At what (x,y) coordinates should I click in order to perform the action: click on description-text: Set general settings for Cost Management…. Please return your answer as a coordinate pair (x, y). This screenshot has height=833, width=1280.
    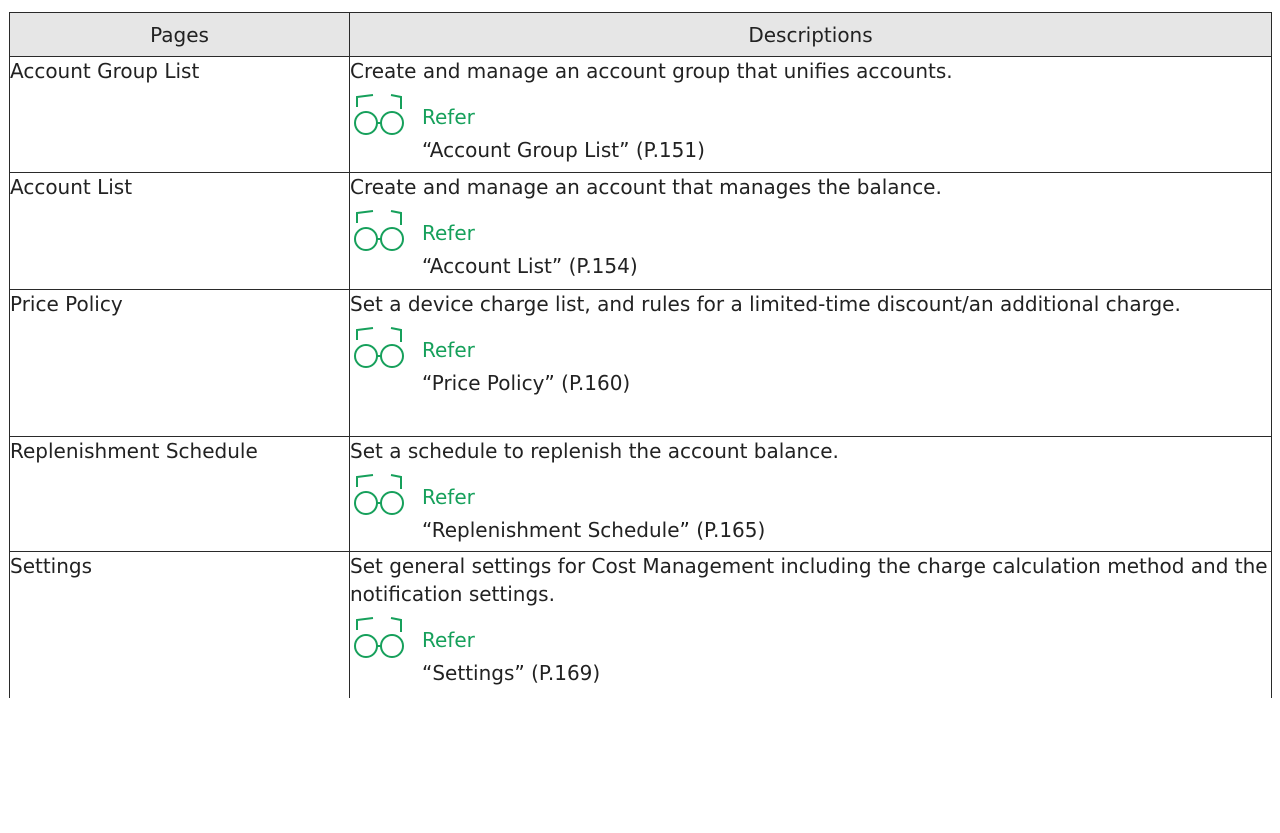
    Looking at the image, I should click on (809, 580).